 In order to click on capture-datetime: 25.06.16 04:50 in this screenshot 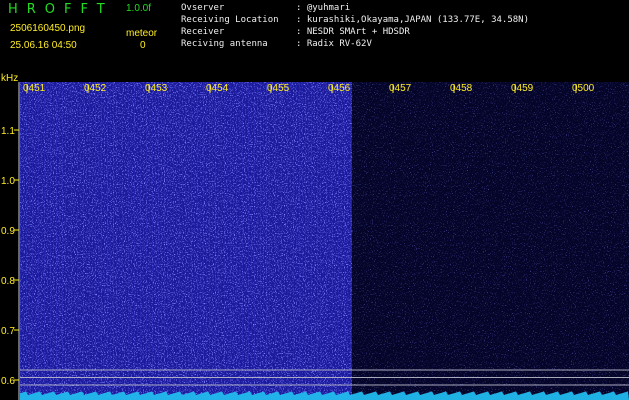, I will do `click(43, 45)`.